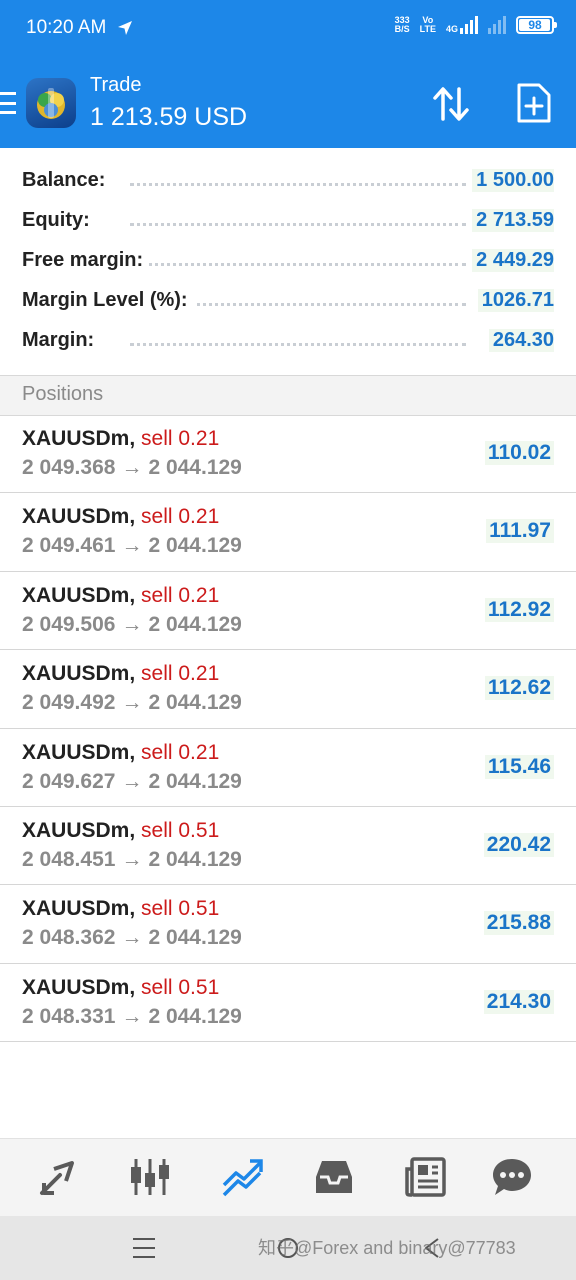 The image size is (576, 1280). What do you see at coordinates (242, 1177) in the screenshot?
I see `trade-icon` at bounding box center [242, 1177].